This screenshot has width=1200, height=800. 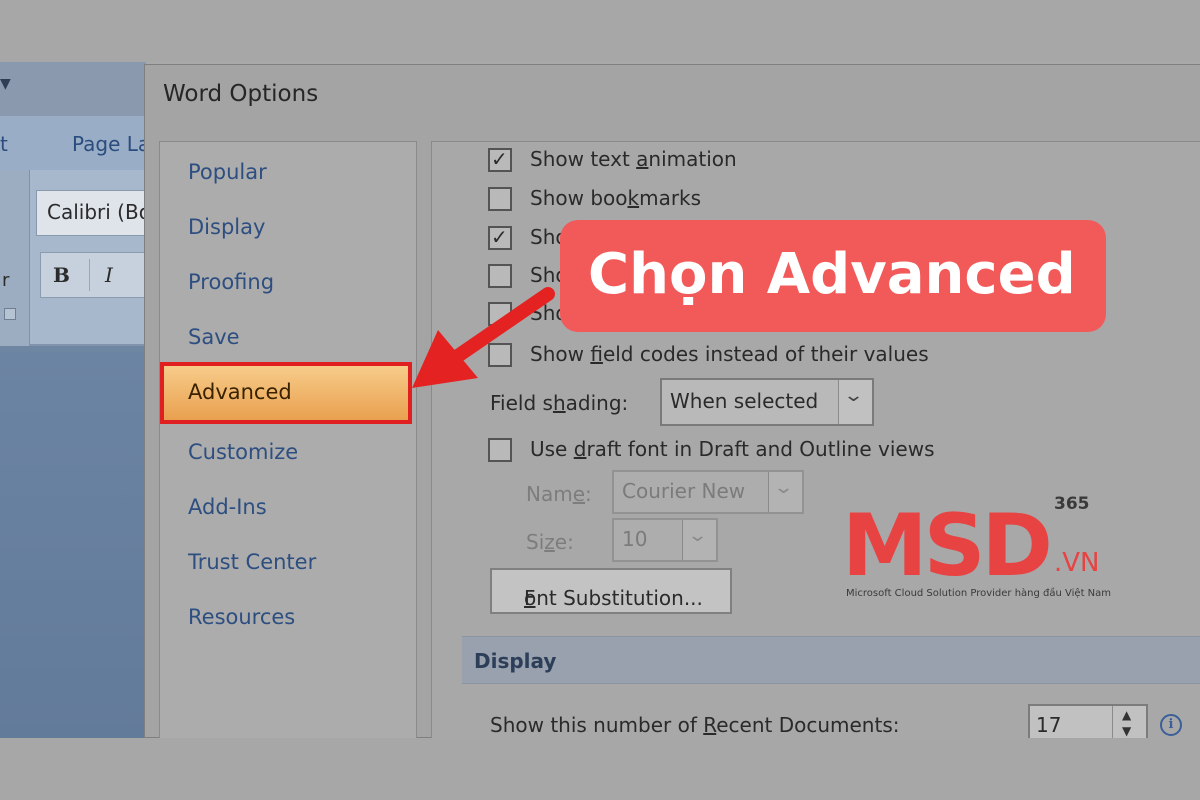 I want to click on label-part: :, so click(x=588, y=494).